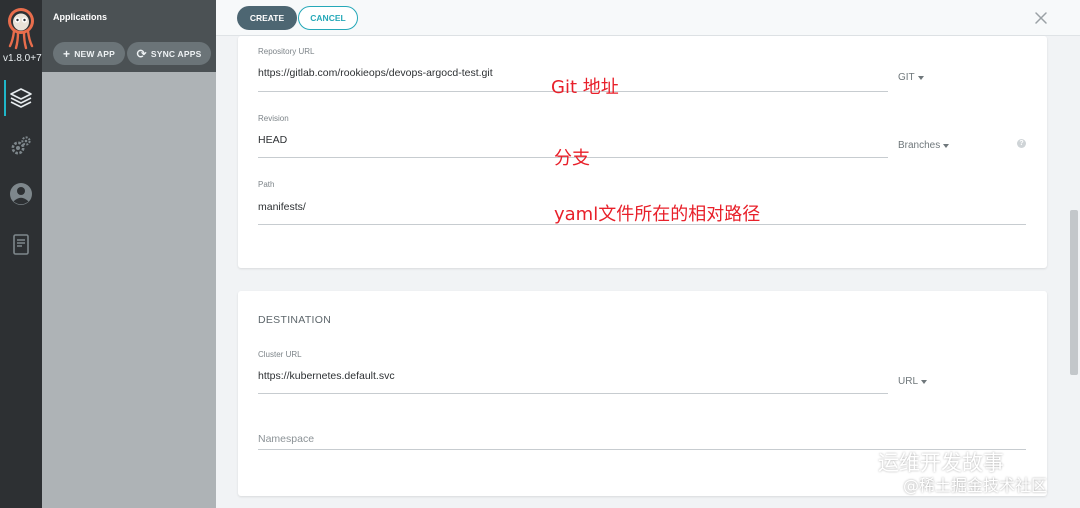 This screenshot has height=508, width=1080. Describe the element at coordinates (855, 462) in the screenshot. I see `wechat-icon` at that location.